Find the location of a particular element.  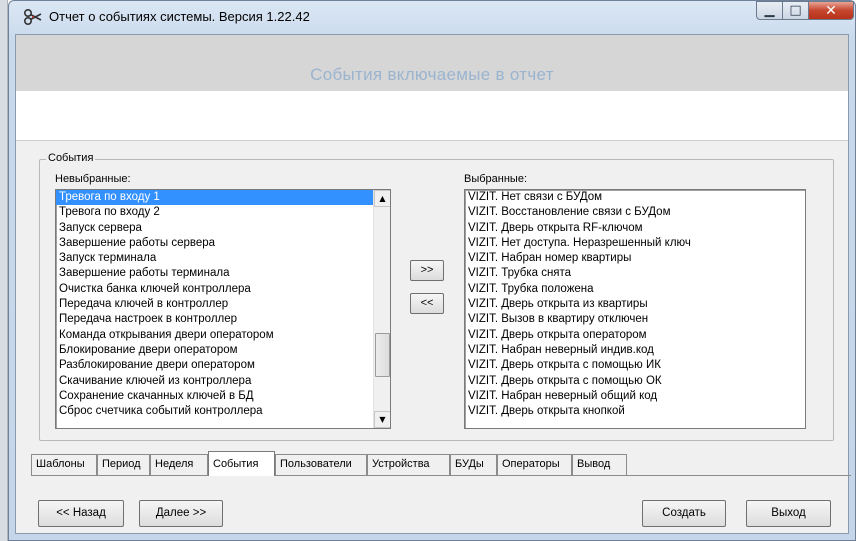

page-header: События включаемые в отчет is located at coordinates (432, 63).